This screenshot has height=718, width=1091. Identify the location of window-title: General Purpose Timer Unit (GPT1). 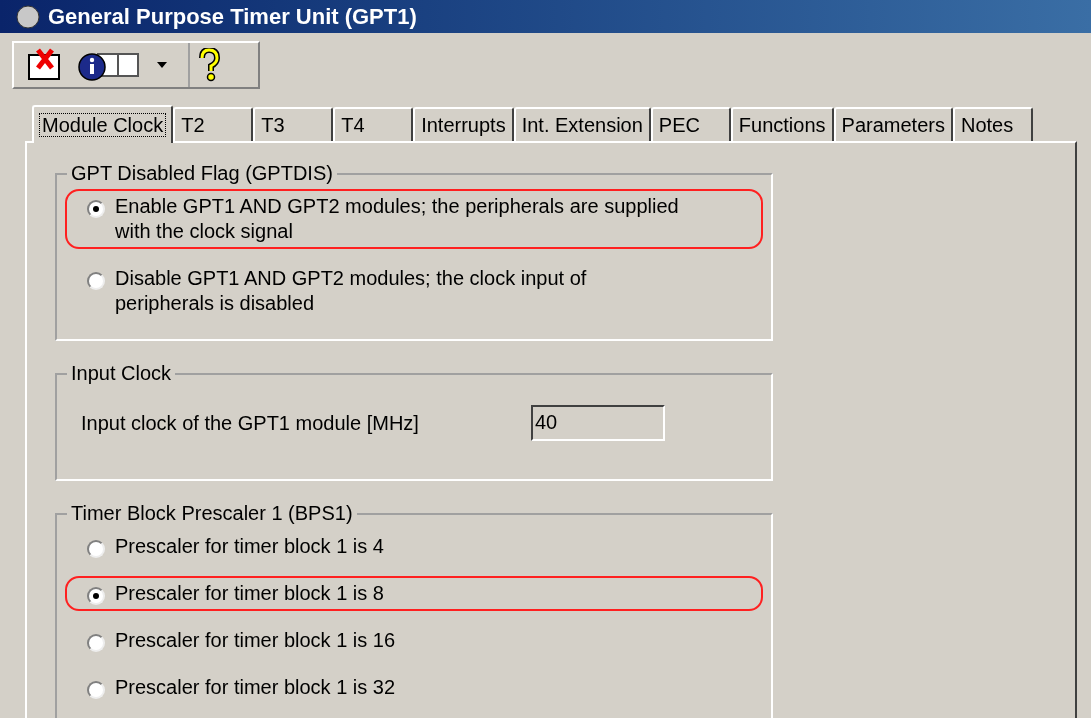
(232, 17).